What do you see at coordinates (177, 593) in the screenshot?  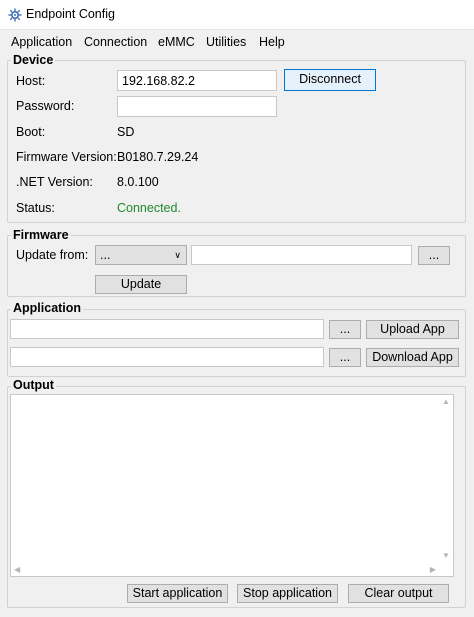 I see `start-application-button: Start application` at bounding box center [177, 593].